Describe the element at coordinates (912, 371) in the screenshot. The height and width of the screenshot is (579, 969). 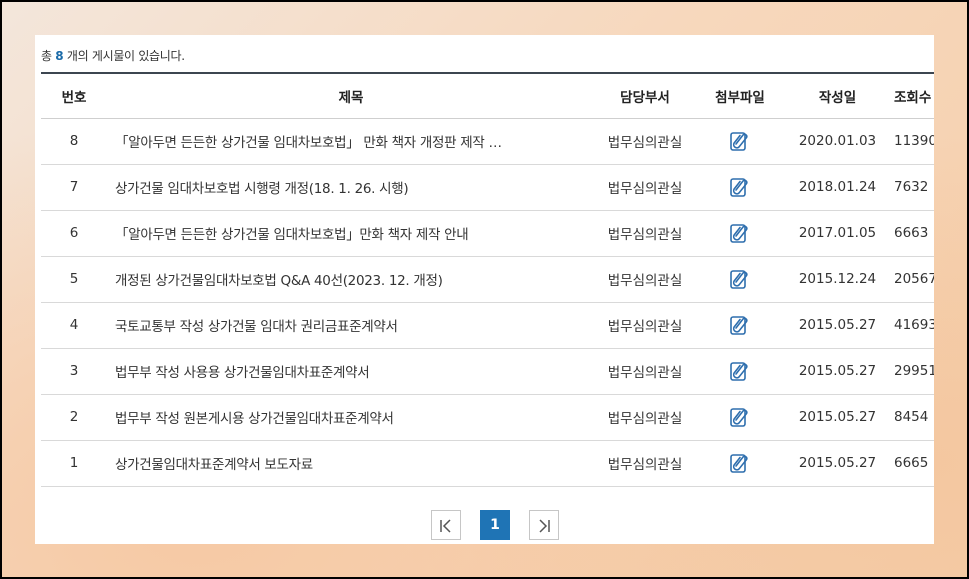
I see `row-views: 29951` at that location.